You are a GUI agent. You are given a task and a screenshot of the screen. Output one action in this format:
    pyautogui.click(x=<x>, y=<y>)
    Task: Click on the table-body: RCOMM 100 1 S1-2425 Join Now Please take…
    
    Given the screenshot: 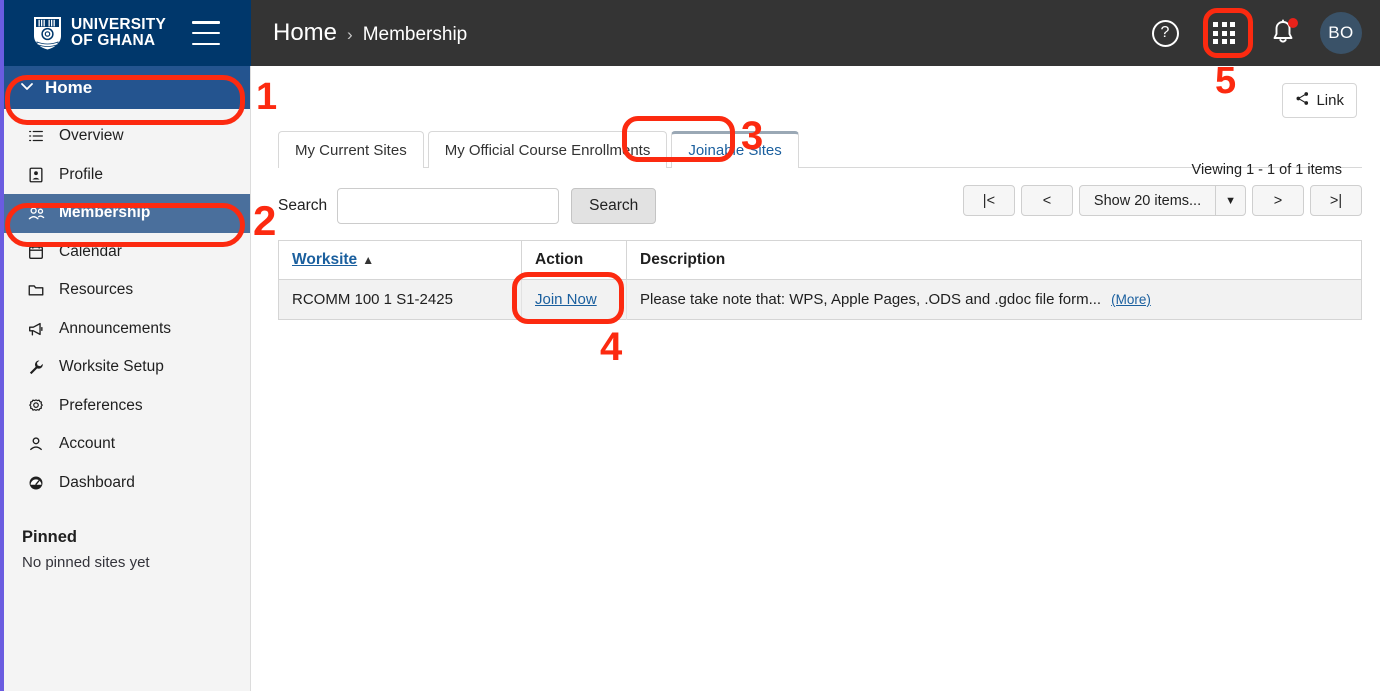 What is the action you would take?
    pyautogui.click(x=820, y=299)
    